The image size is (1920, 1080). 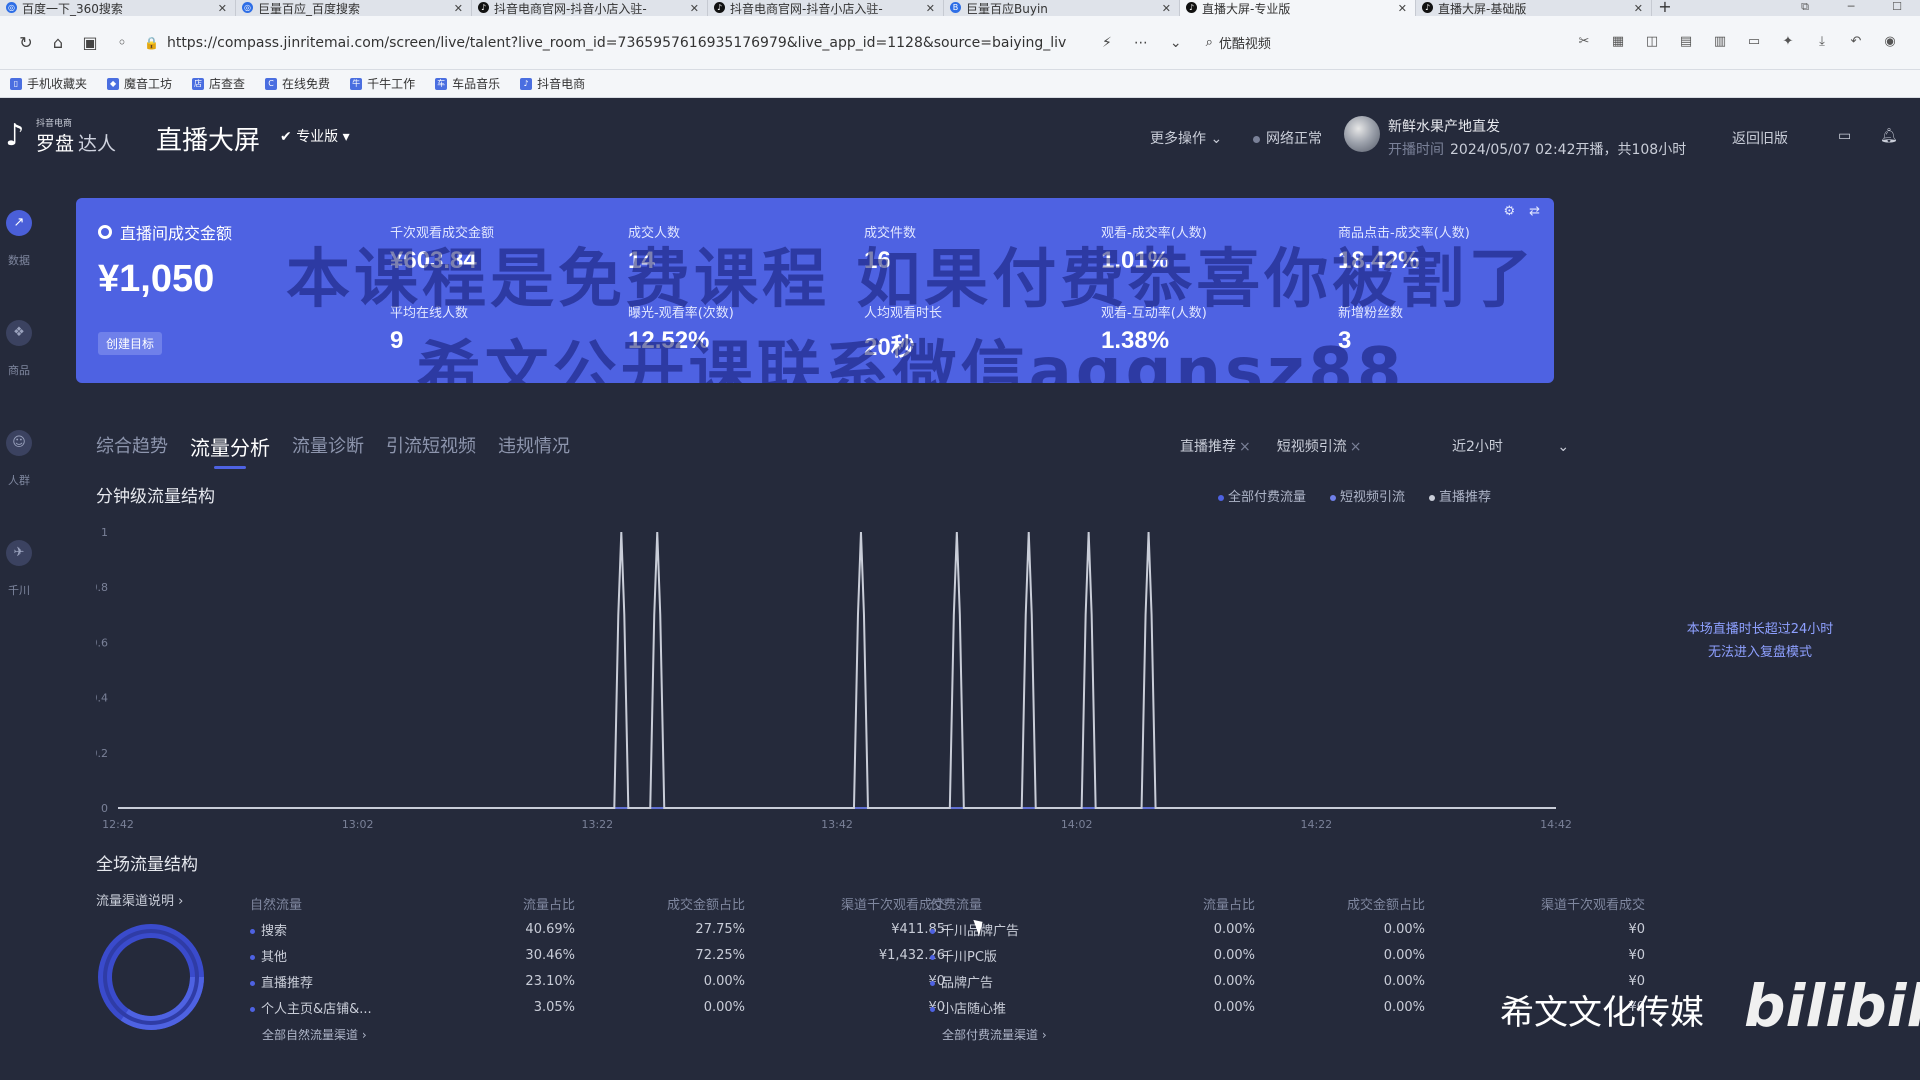 What do you see at coordinates (1444, 127) in the screenshot?
I see `shop-name: 新鲜水果产地直发` at bounding box center [1444, 127].